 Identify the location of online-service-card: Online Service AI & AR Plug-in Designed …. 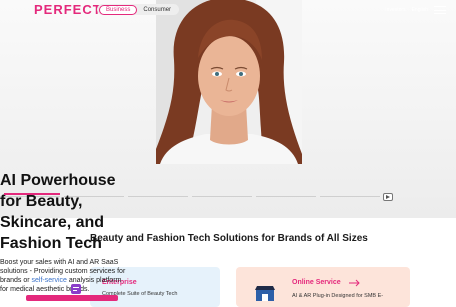
(323, 287).